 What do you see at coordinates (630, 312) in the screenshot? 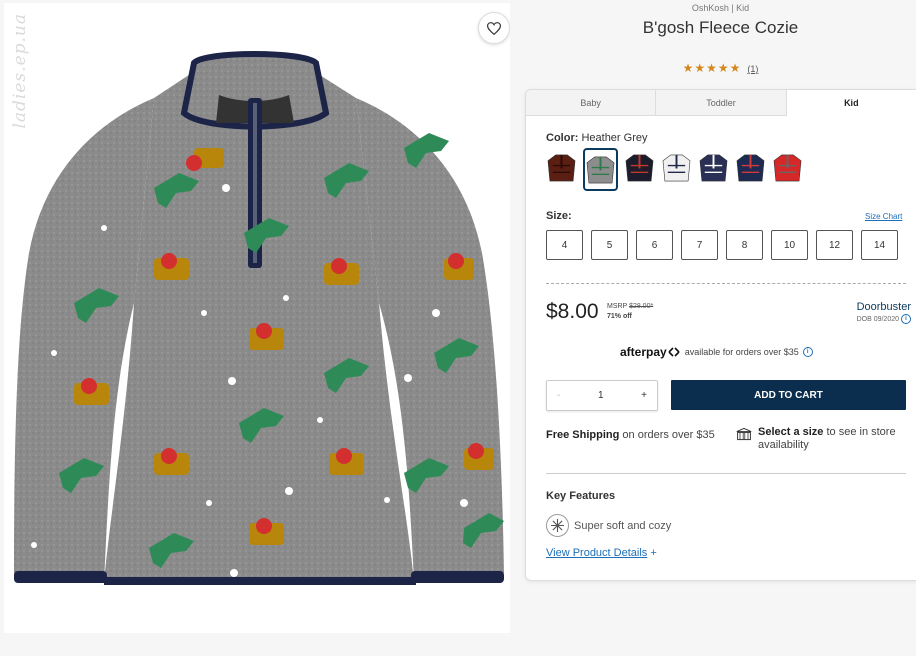
I see `msrp-block: MSRP $28.00* 71% off` at bounding box center [630, 312].